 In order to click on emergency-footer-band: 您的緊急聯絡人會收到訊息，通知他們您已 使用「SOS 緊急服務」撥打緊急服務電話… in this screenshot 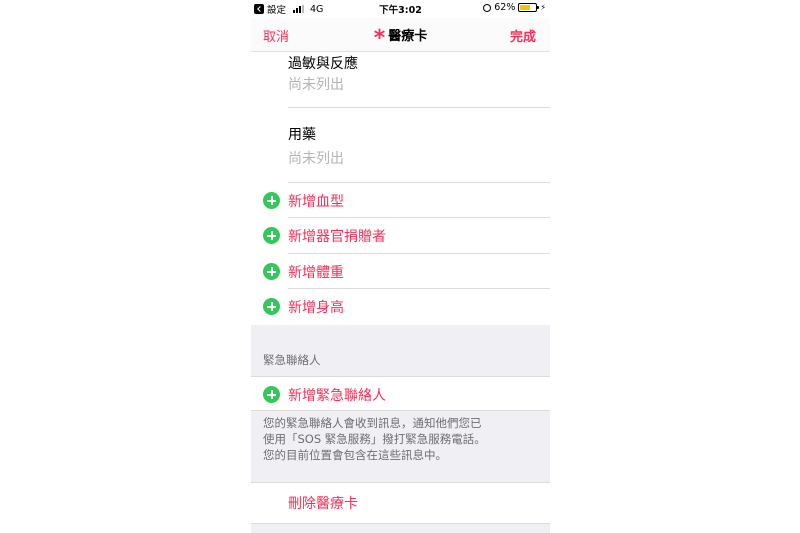, I will do `click(400, 446)`.